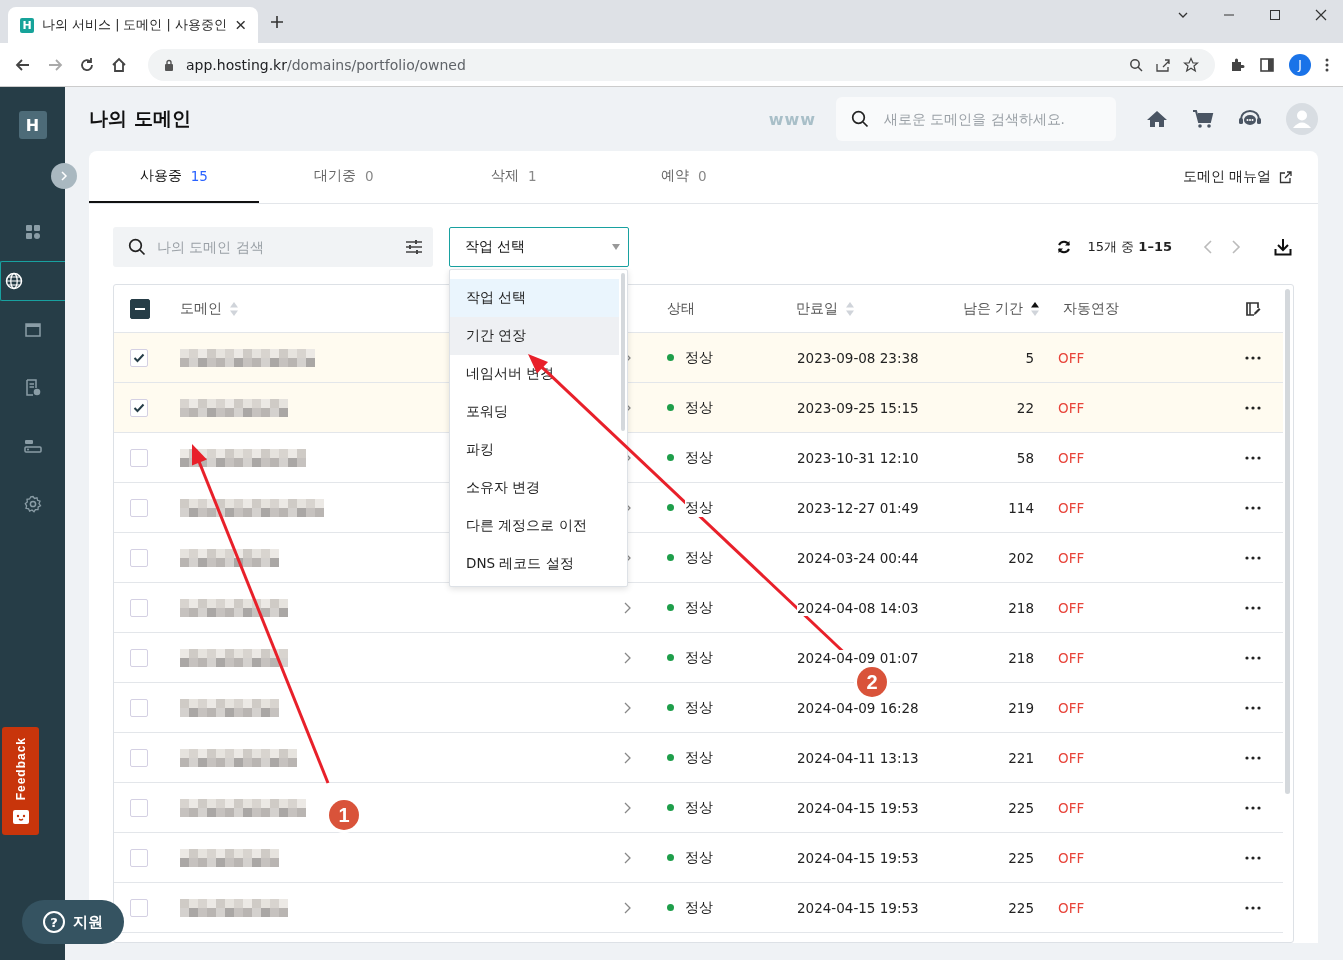 This screenshot has height=960, width=1343. What do you see at coordinates (1275, 14) in the screenshot?
I see `maximize-icon` at bounding box center [1275, 14].